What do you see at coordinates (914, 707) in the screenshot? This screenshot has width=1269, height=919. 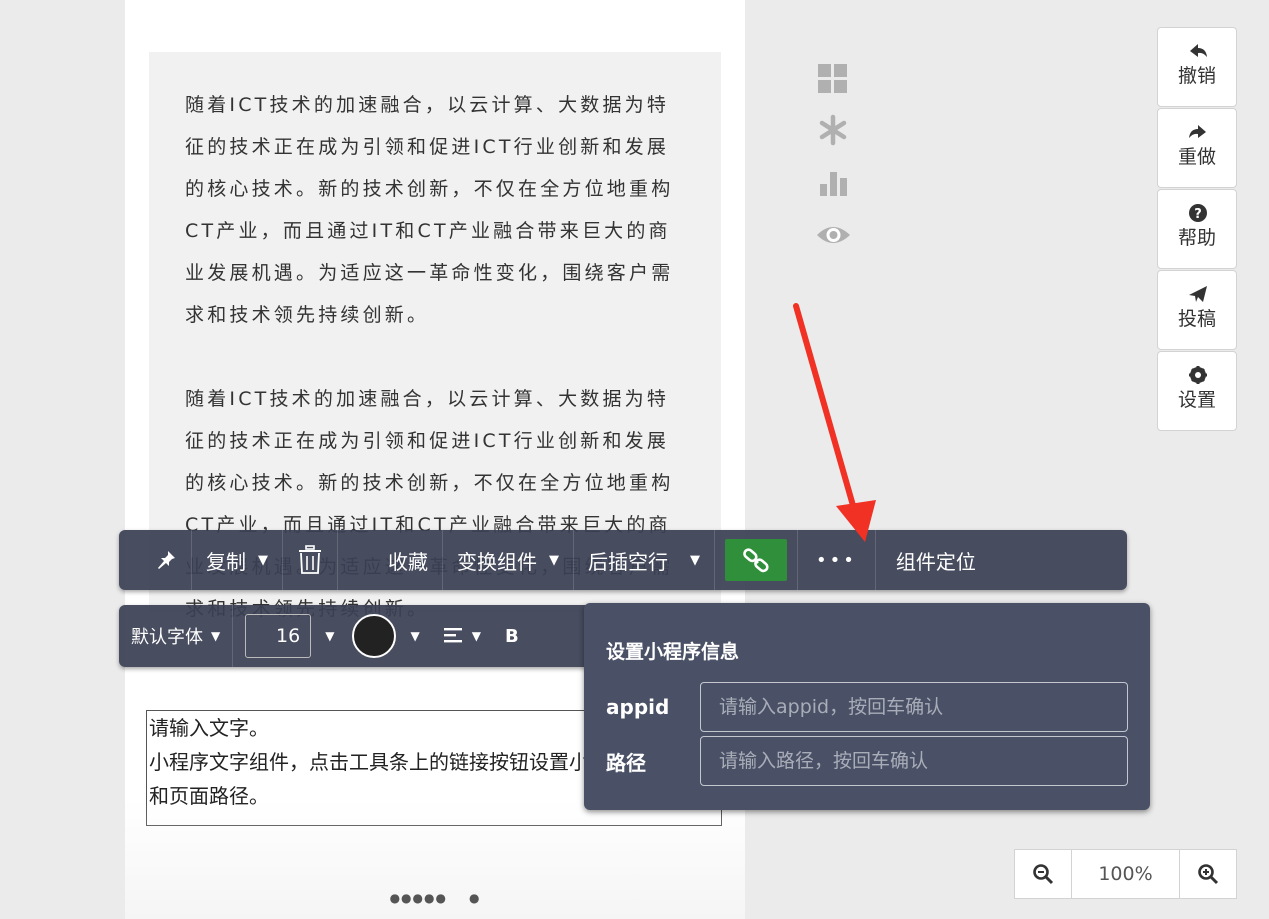 I see `appid-input` at bounding box center [914, 707].